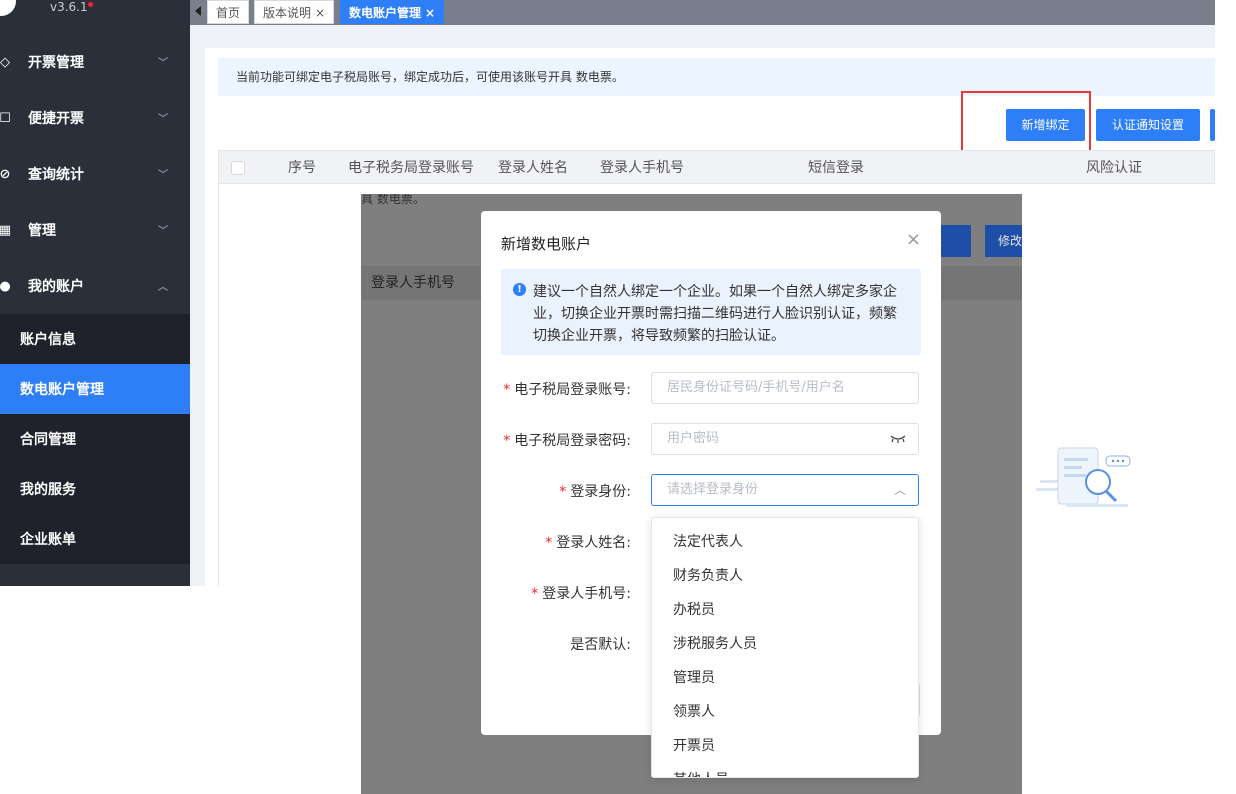 This screenshot has height=794, width=1236. I want to click on tab-label: 首页, so click(228, 13).